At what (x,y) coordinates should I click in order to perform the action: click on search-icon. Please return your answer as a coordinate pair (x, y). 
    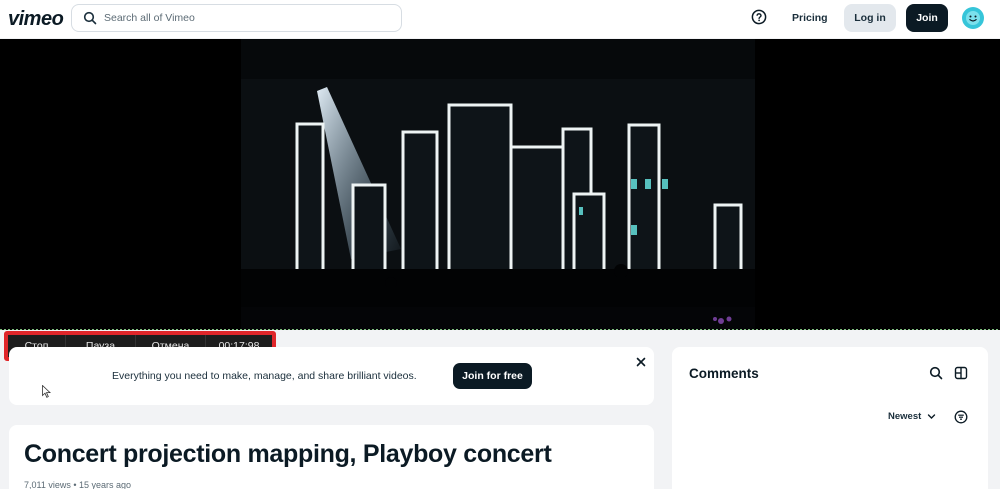
    Looking at the image, I should click on (90, 18).